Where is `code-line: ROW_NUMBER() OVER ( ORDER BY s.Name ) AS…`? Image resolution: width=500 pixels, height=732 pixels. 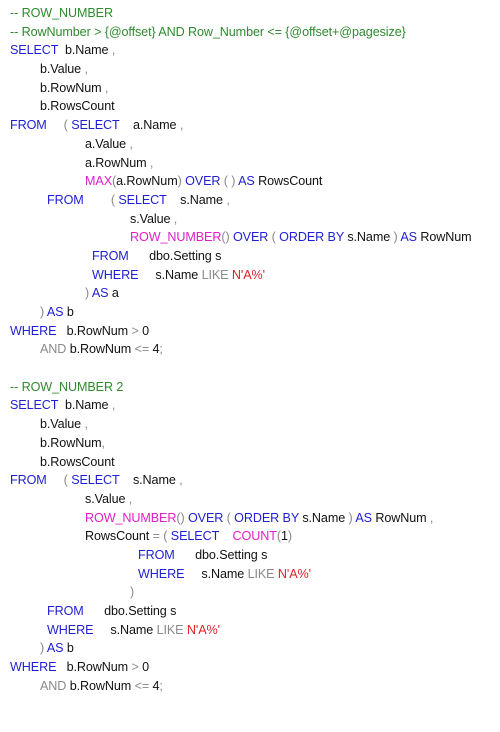
code-line: ROW_NUMBER() OVER ( ORDER BY s.Name ) AS… is located at coordinates (241, 237).